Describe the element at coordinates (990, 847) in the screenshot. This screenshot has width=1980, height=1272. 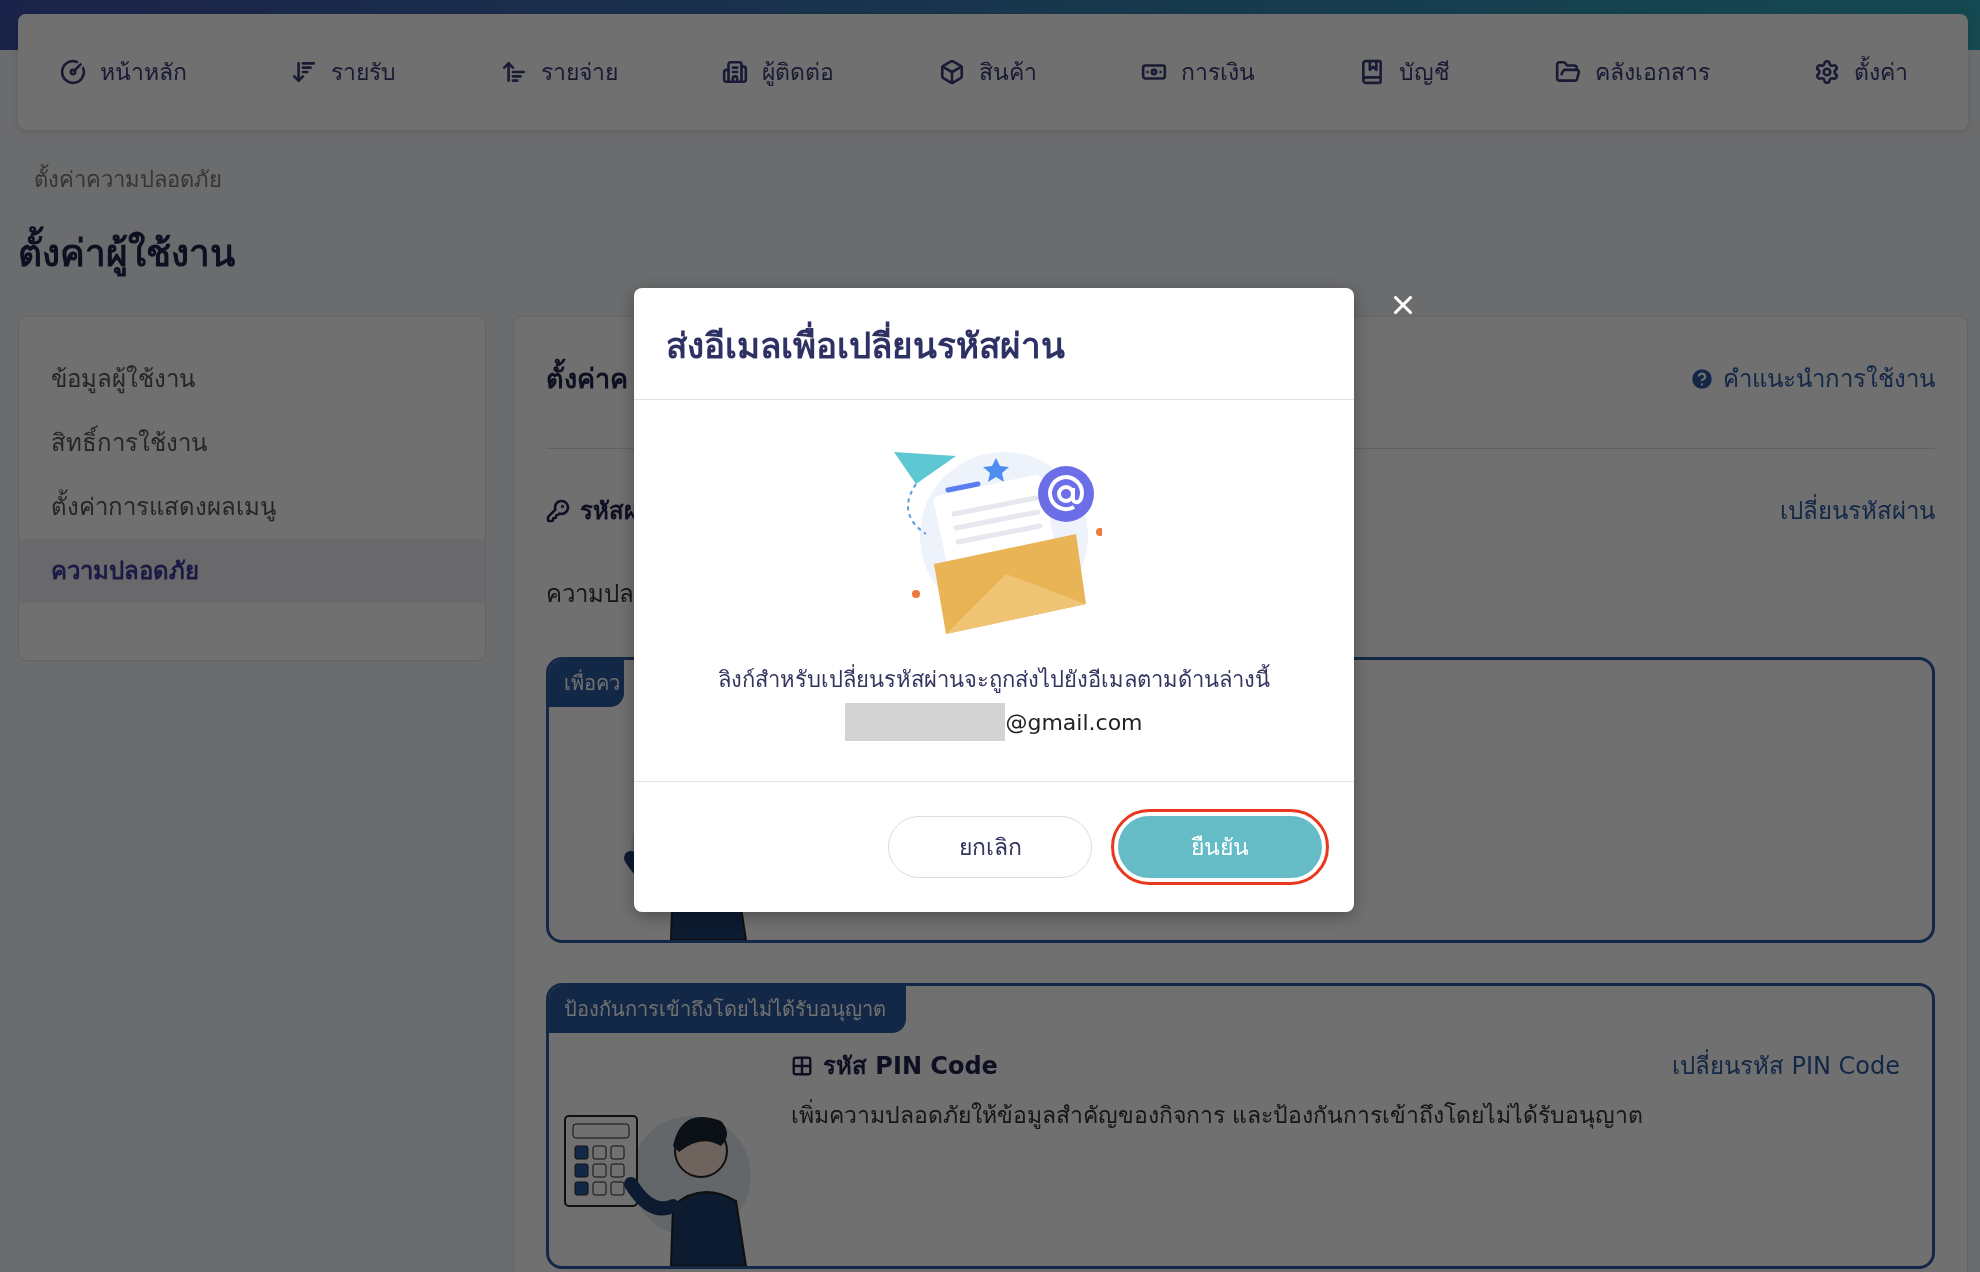
I see `cancel-button: ยกเลิก` at that location.